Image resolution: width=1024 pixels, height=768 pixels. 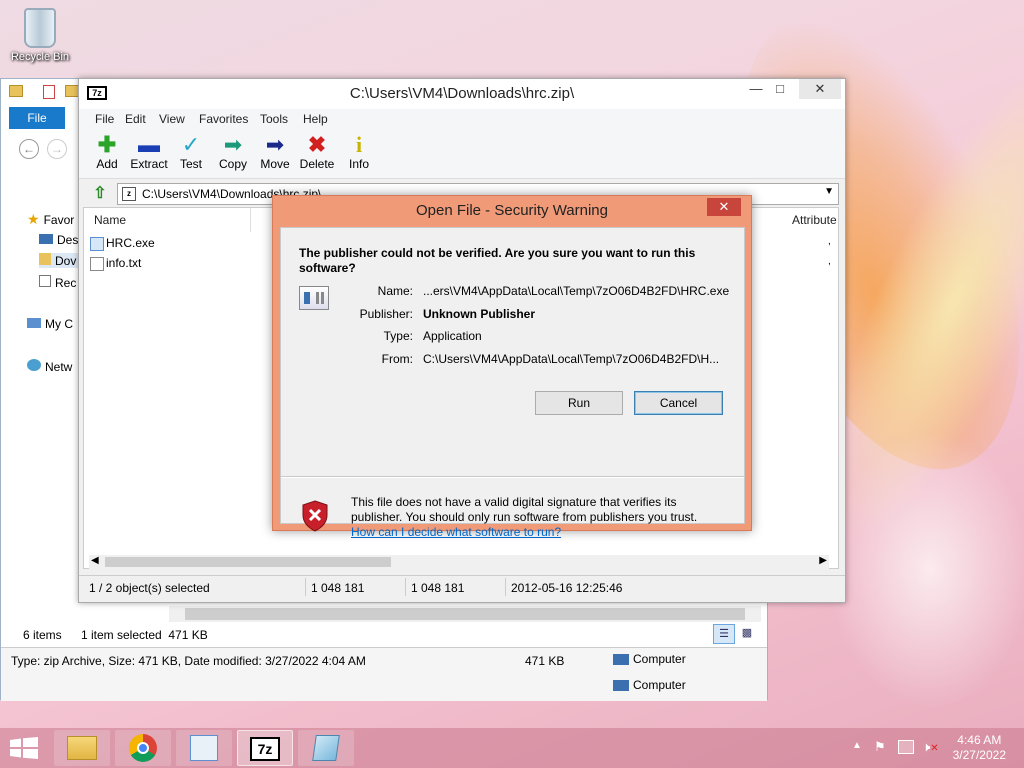 What do you see at coordinates (724, 207) in the screenshot?
I see `dialog-close-button: ✕` at bounding box center [724, 207].